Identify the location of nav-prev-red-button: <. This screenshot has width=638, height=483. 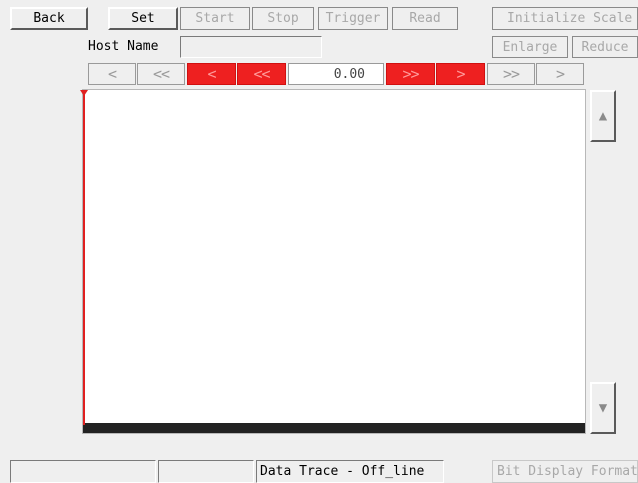
(211, 74).